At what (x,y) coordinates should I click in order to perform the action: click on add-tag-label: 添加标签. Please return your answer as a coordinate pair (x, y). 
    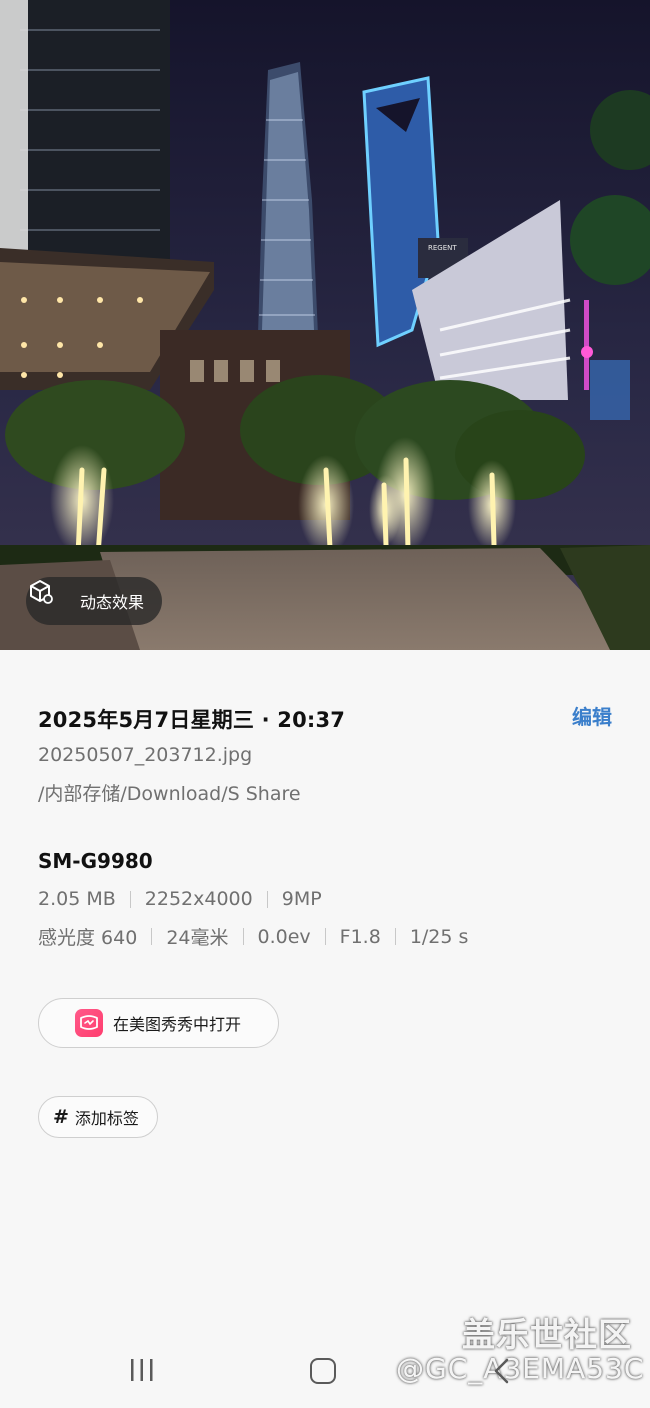
    Looking at the image, I should click on (106, 1118).